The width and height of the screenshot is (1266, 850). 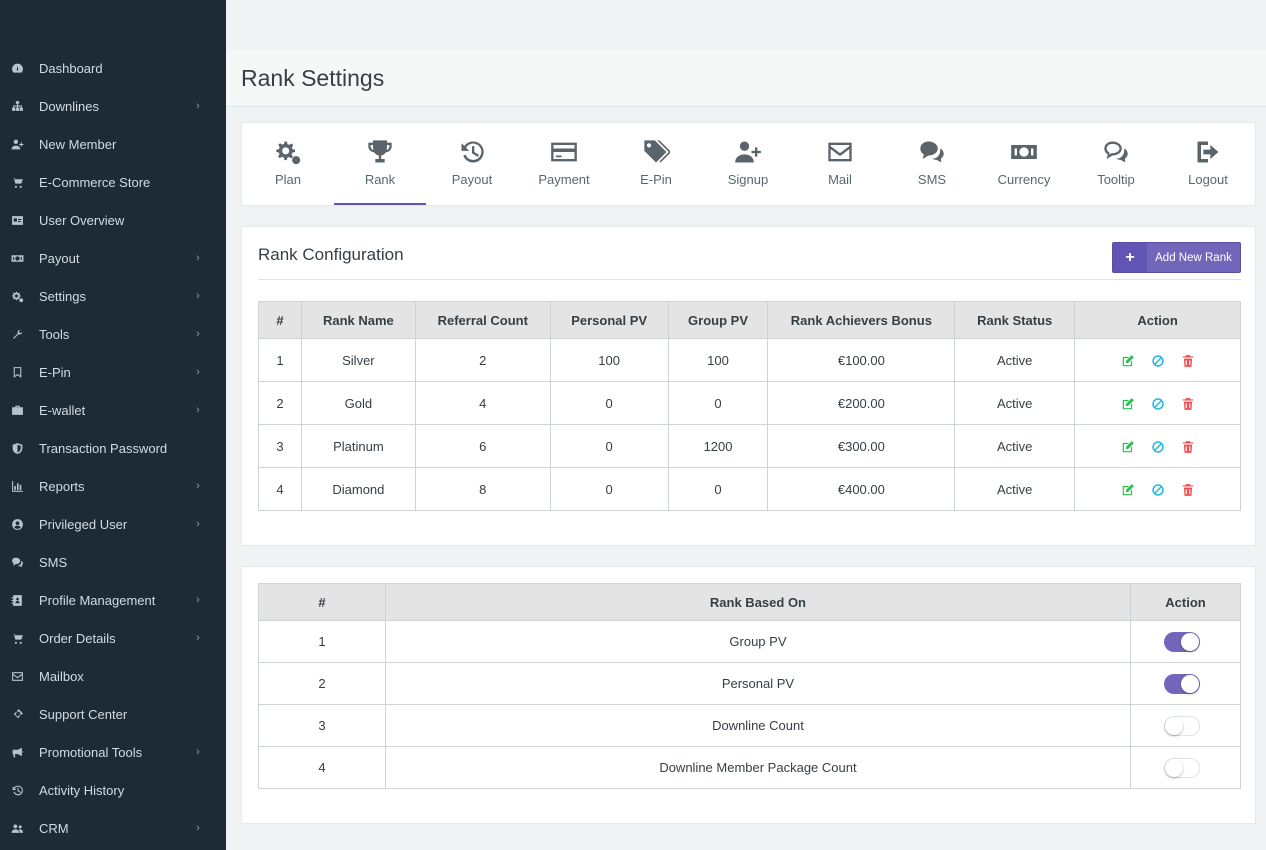 I want to click on column-header: Rank Based On, so click(x=758, y=602).